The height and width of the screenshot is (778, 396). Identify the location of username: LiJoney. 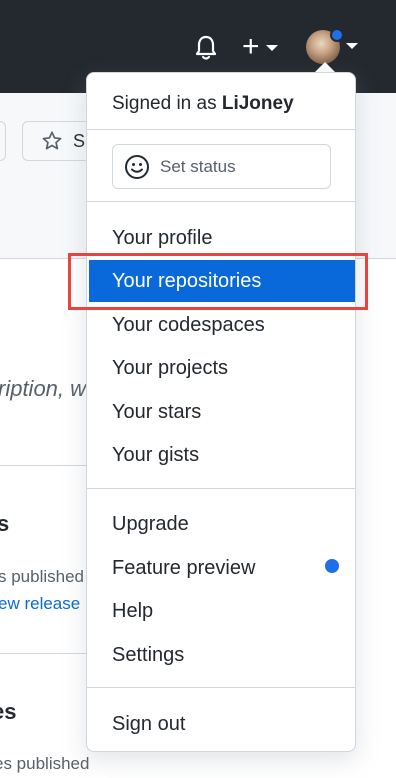
(258, 103).